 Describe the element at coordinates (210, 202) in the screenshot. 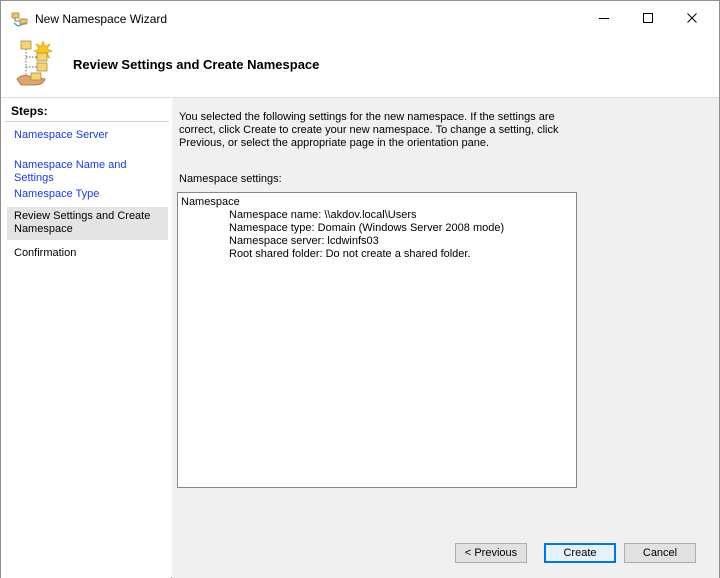

I see `settings-group-title: Namespace` at that location.